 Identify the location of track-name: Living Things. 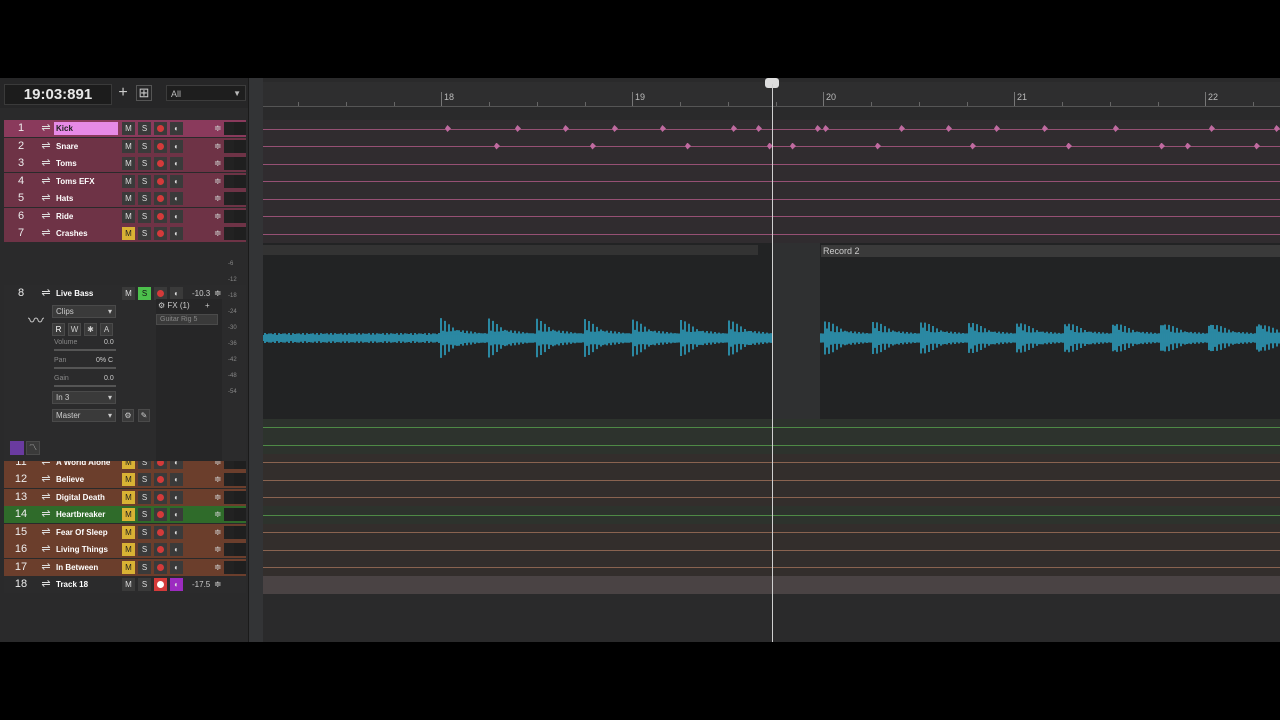
(86, 549).